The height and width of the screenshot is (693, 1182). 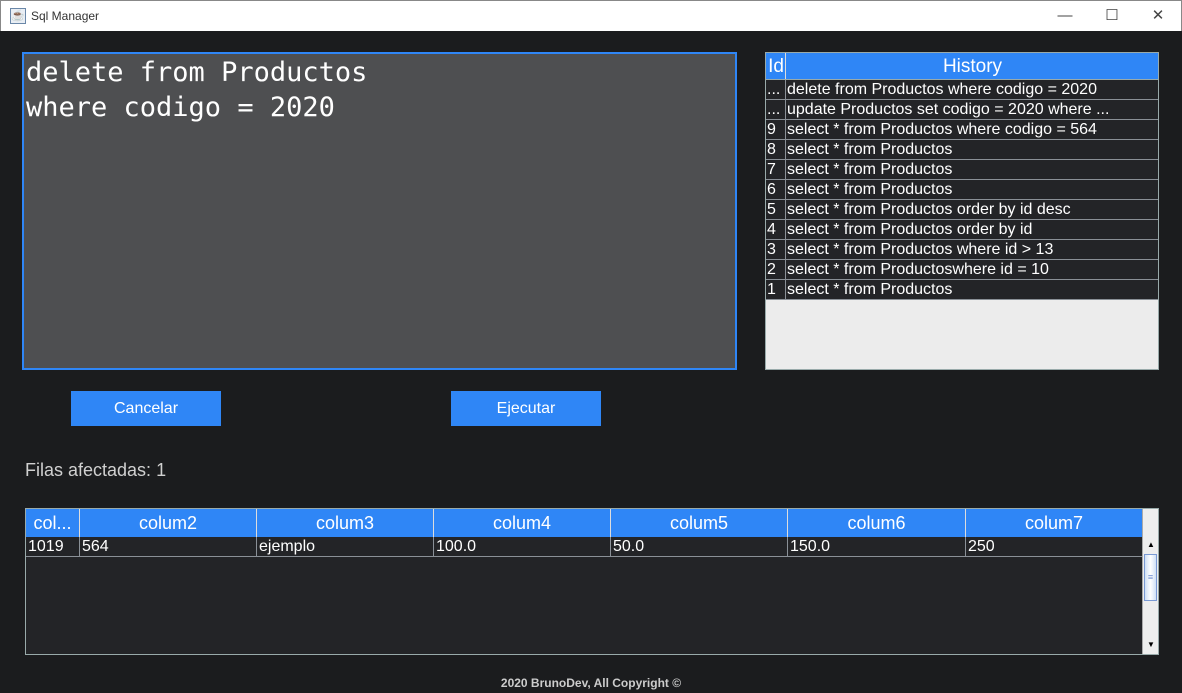 What do you see at coordinates (168, 523) in the screenshot?
I see `results-column-header: colum2` at bounding box center [168, 523].